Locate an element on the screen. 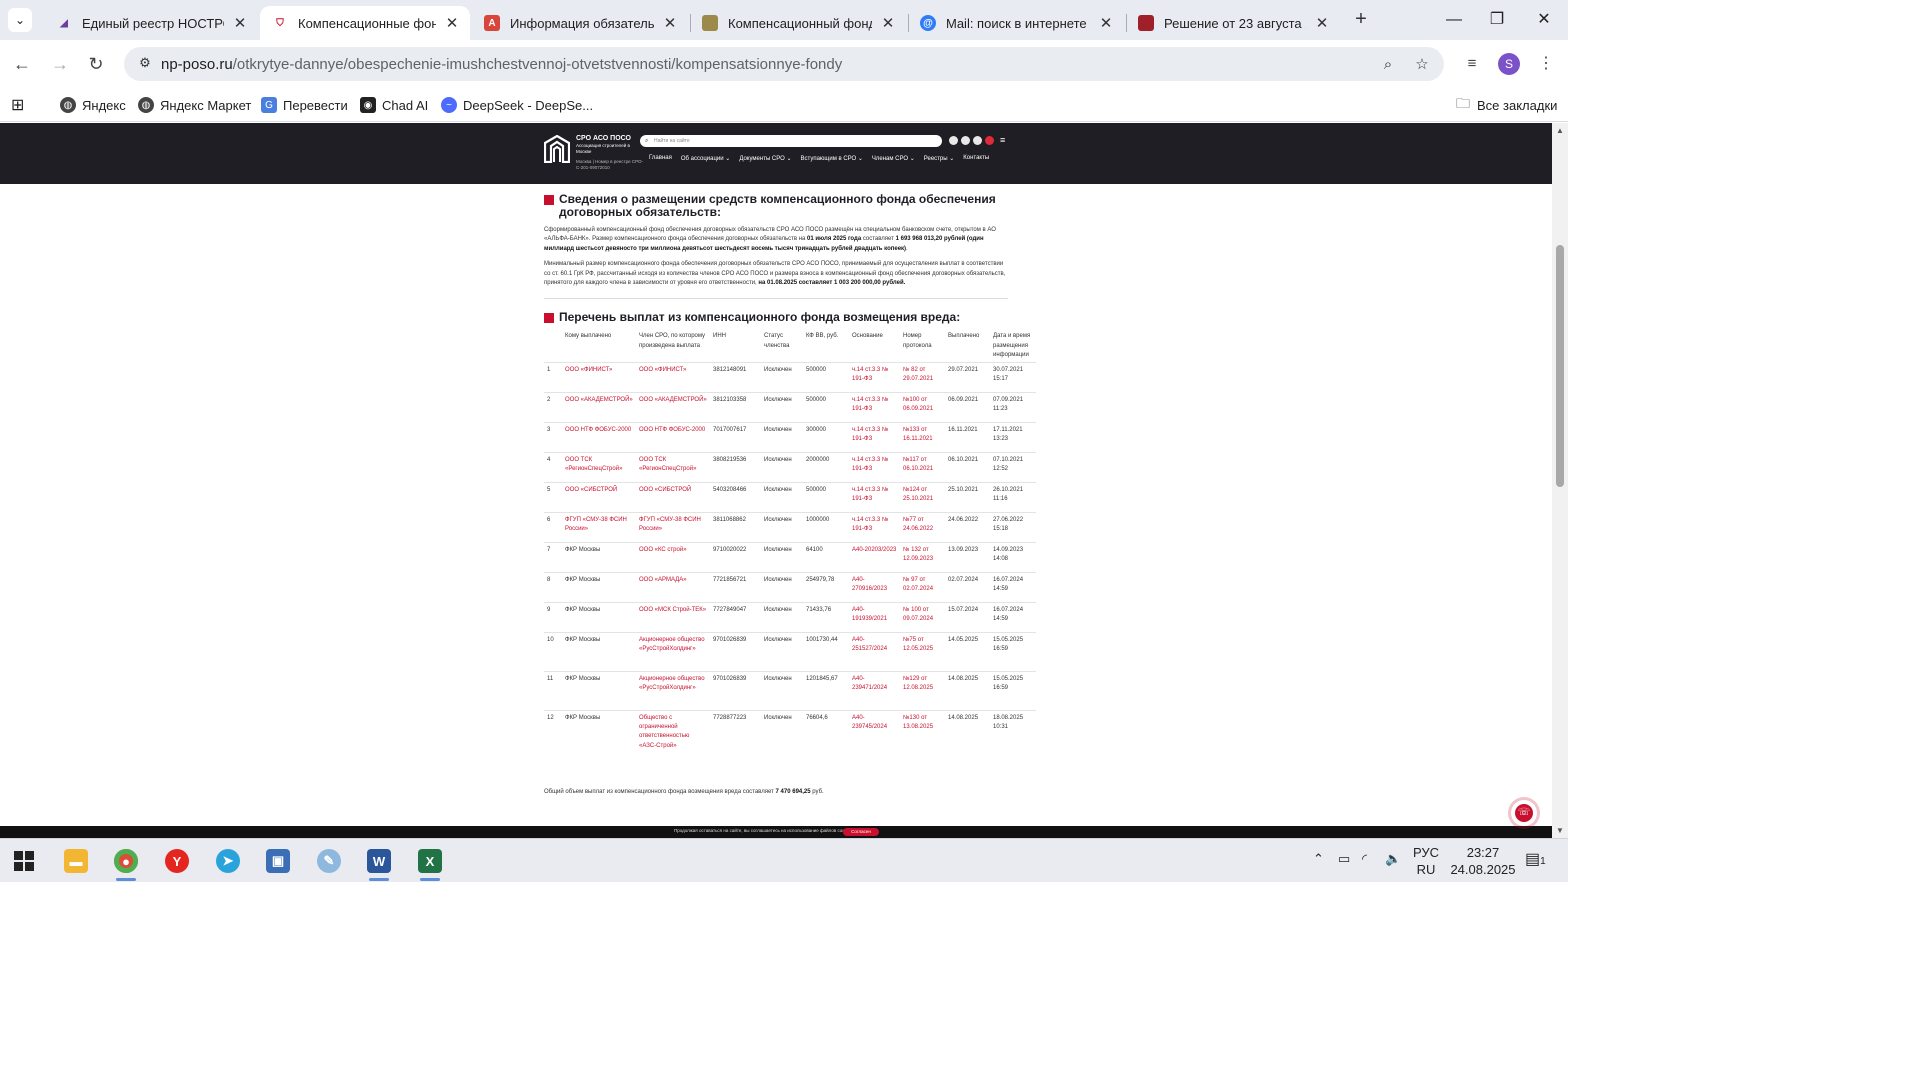 The height and width of the screenshot is (1080, 1920). tray-overflow-chevron-icon: ⌃ is located at coordinates (1318, 859).